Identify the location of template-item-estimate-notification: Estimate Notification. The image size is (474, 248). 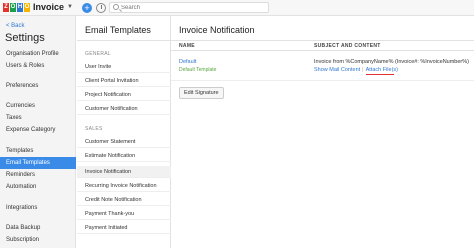
(124, 156).